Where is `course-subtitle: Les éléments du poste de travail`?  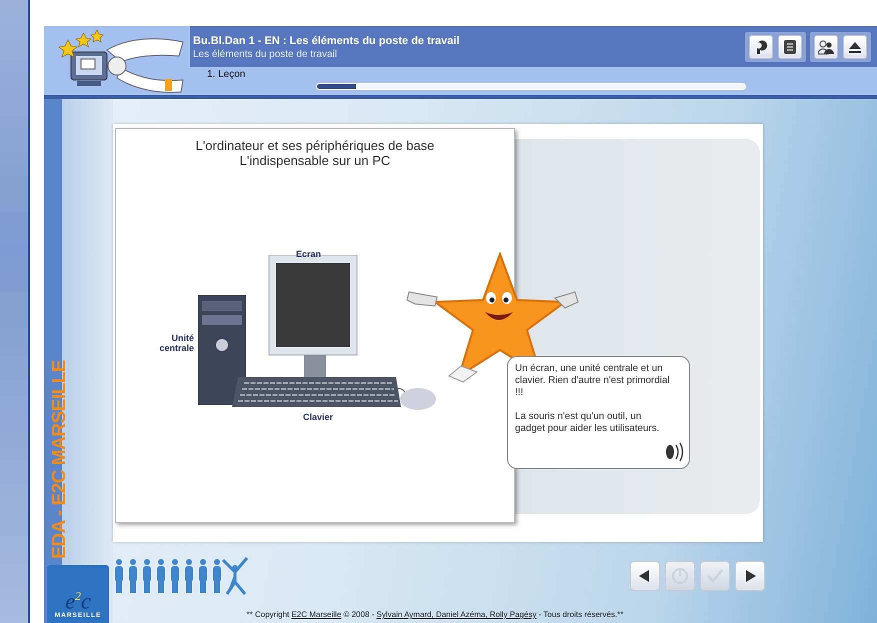
course-subtitle: Les éléments du poste de travail is located at coordinates (265, 54).